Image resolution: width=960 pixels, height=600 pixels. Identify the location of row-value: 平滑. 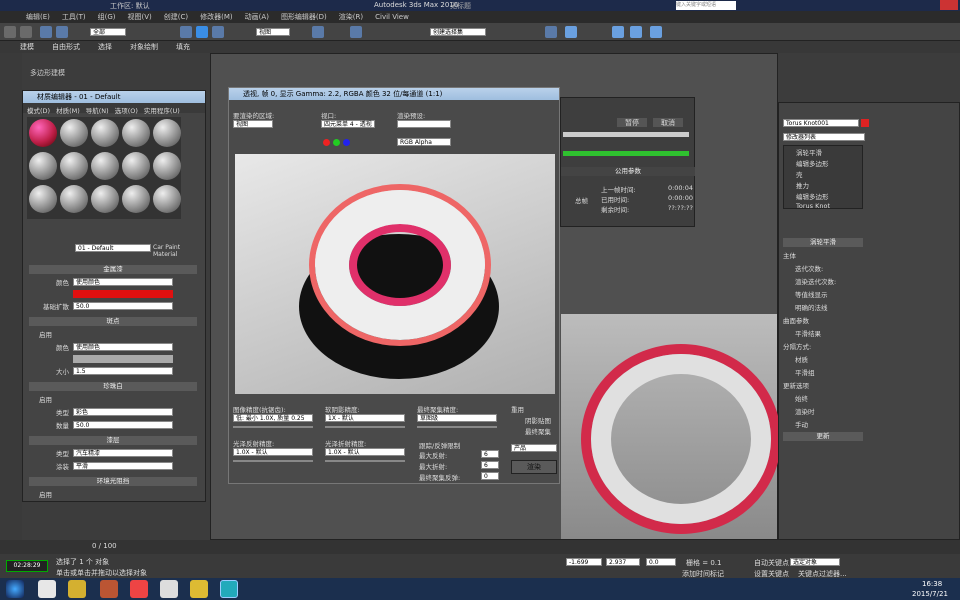
(123, 466).